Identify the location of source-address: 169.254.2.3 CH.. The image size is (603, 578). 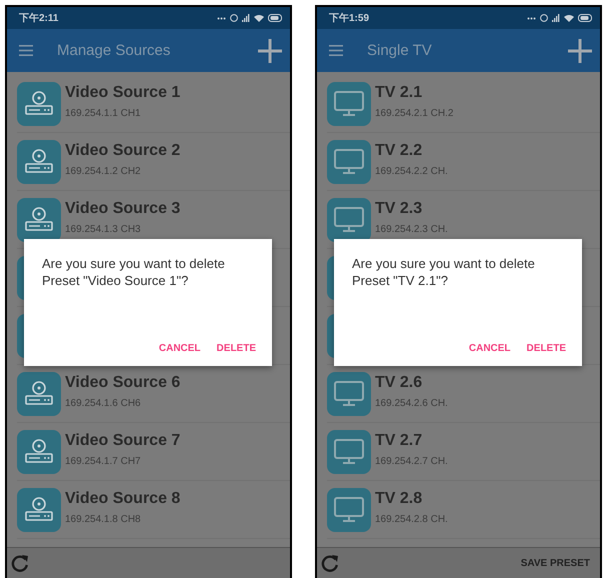
(411, 229).